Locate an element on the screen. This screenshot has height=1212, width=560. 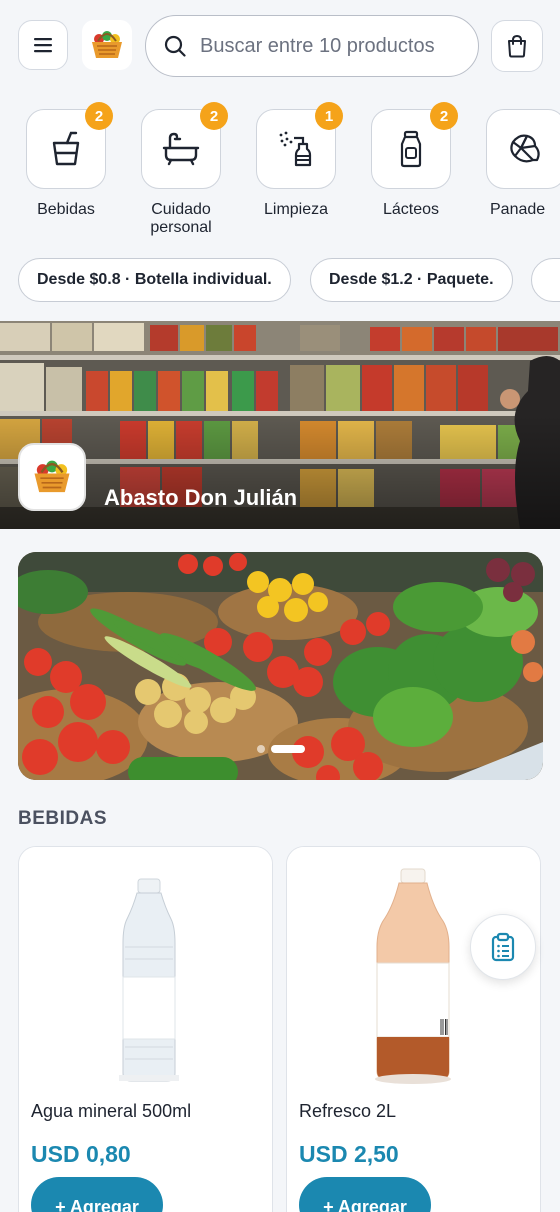
category-label: Cuidado personal is located at coordinates (181, 218).